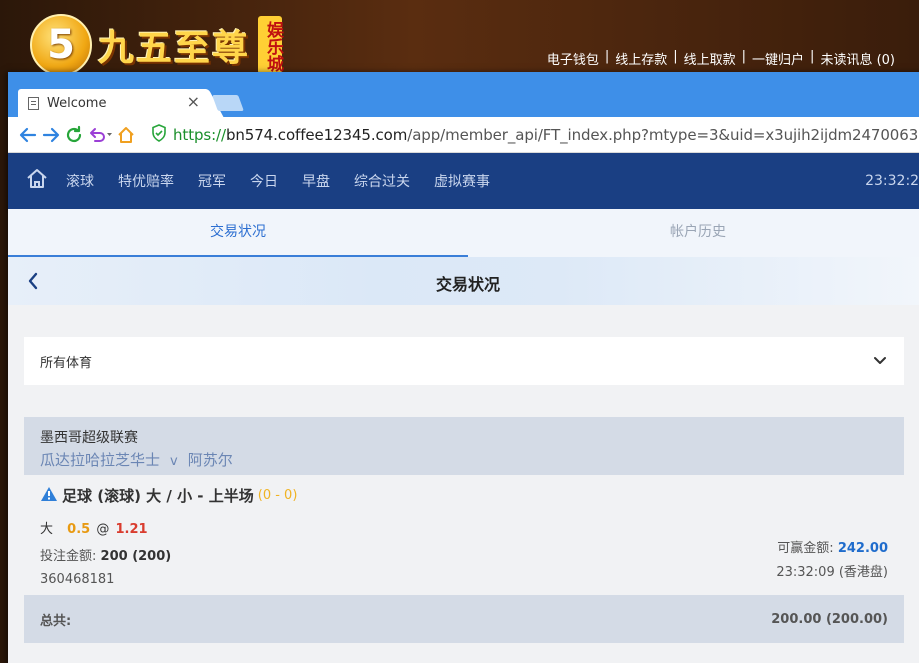 The height and width of the screenshot is (663, 919). Describe the element at coordinates (270, 45) in the screenshot. I see `logo-tag: 娱乐城` at that location.